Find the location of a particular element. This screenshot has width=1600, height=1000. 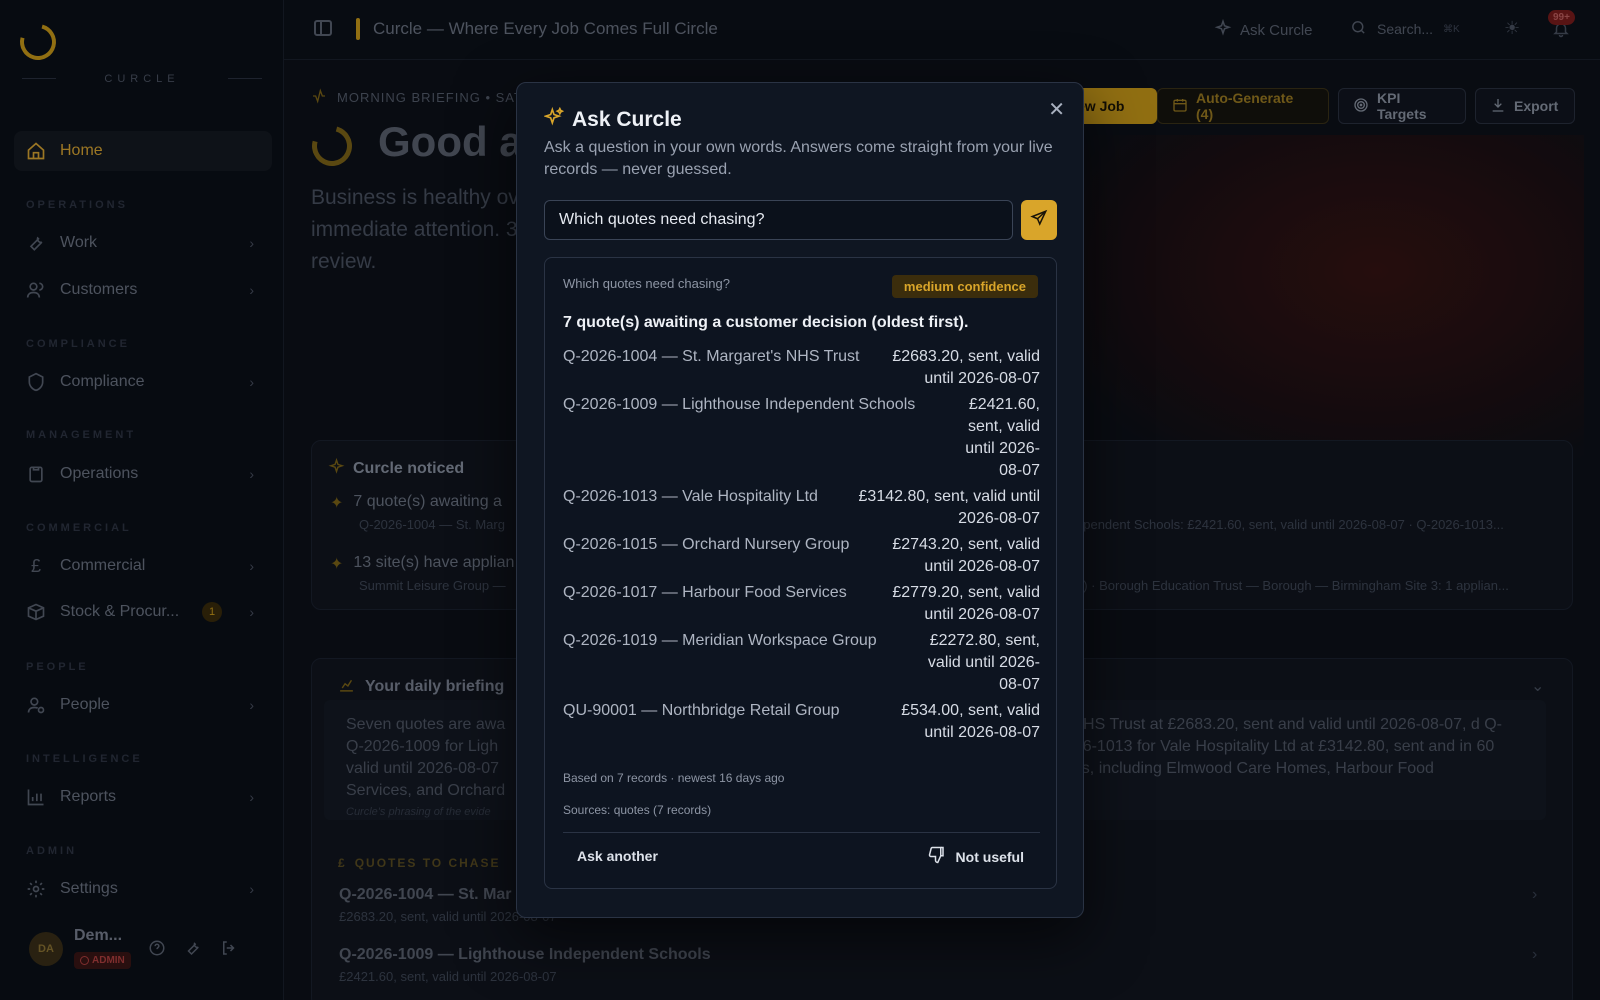

sparkles-icon is located at coordinates (554, 119).